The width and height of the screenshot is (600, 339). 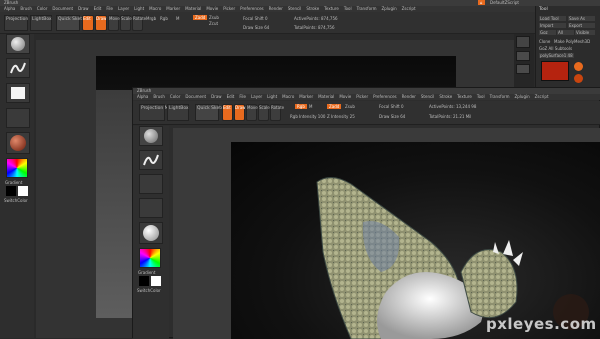 What do you see at coordinates (547, 32) in the screenshot?
I see `goz-button: Goz` at bounding box center [547, 32].